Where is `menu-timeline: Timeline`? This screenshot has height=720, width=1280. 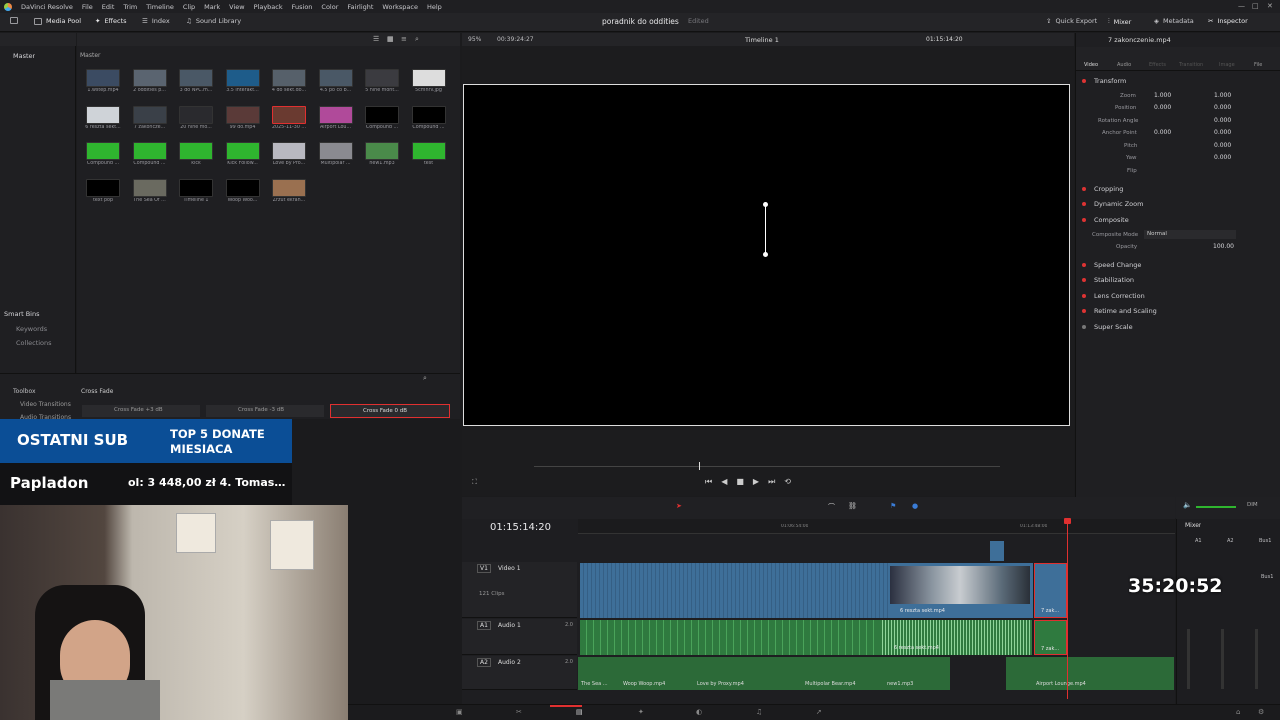 menu-timeline: Timeline is located at coordinates (160, 7).